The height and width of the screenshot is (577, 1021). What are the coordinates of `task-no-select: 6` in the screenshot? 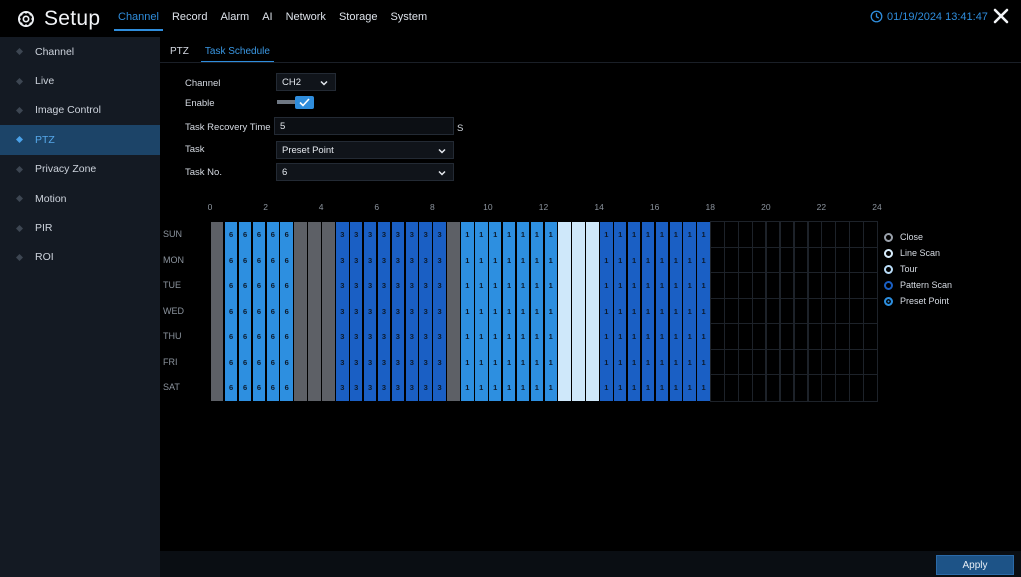 It's located at (365, 172).